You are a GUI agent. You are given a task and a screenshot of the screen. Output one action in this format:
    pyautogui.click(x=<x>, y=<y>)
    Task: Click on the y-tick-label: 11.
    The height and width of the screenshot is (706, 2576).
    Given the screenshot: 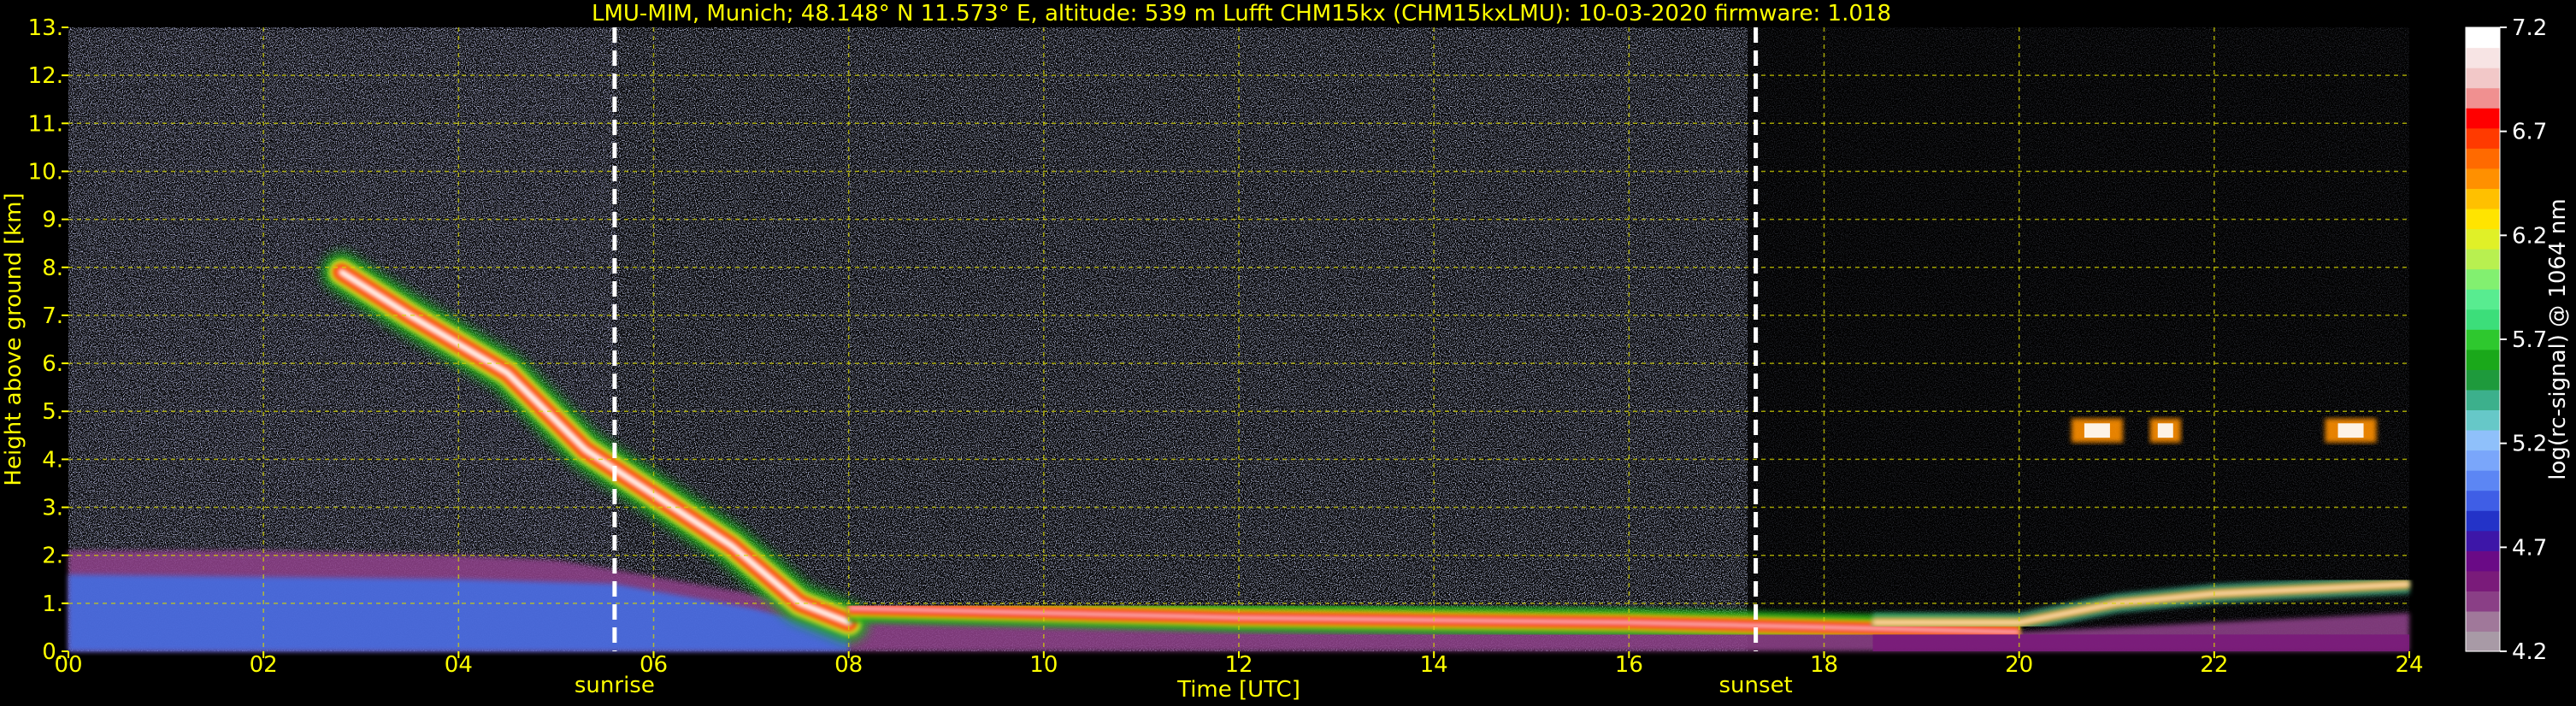 What is the action you would take?
    pyautogui.click(x=45, y=124)
    